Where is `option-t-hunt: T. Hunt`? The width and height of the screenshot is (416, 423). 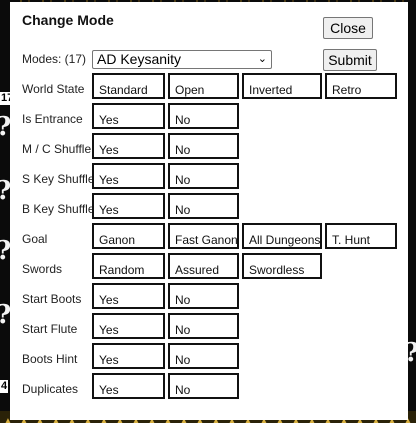 option-t-hunt: T. Hunt is located at coordinates (361, 236).